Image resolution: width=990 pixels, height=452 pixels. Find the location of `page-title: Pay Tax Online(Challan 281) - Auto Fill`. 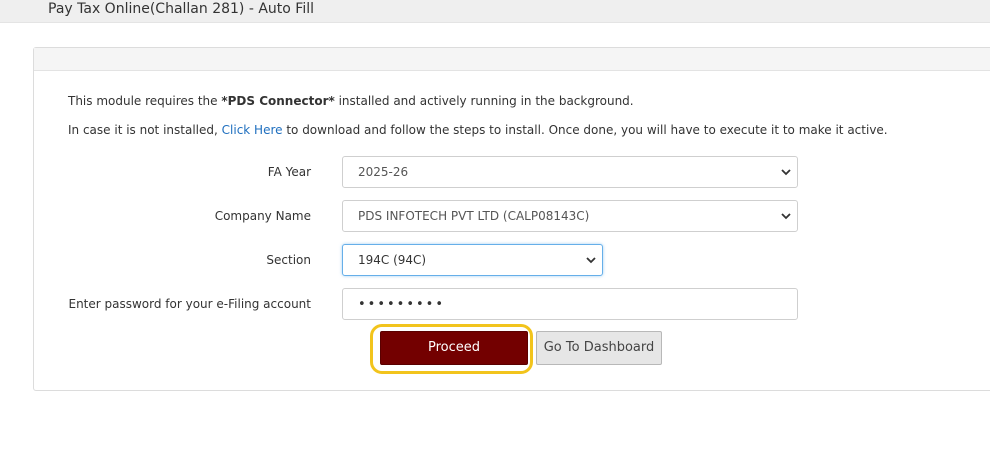

page-title: Pay Tax Online(Challan 281) - Auto Fill is located at coordinates (181, 9).